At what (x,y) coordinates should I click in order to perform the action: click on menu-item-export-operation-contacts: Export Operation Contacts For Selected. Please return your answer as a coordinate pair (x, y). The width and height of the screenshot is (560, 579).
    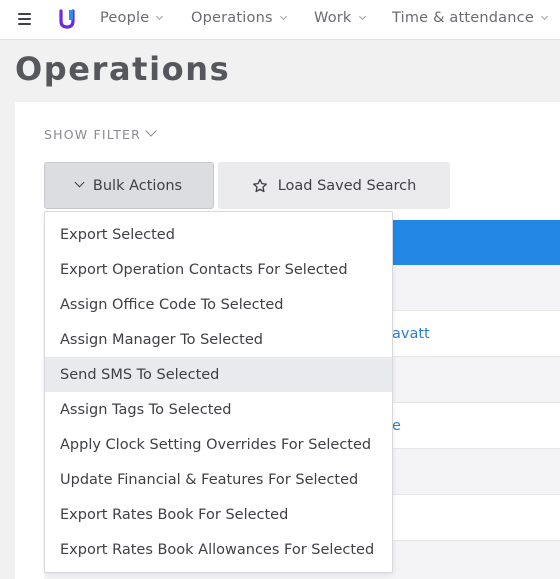
    Looking at the image, I should click on (218, 269).